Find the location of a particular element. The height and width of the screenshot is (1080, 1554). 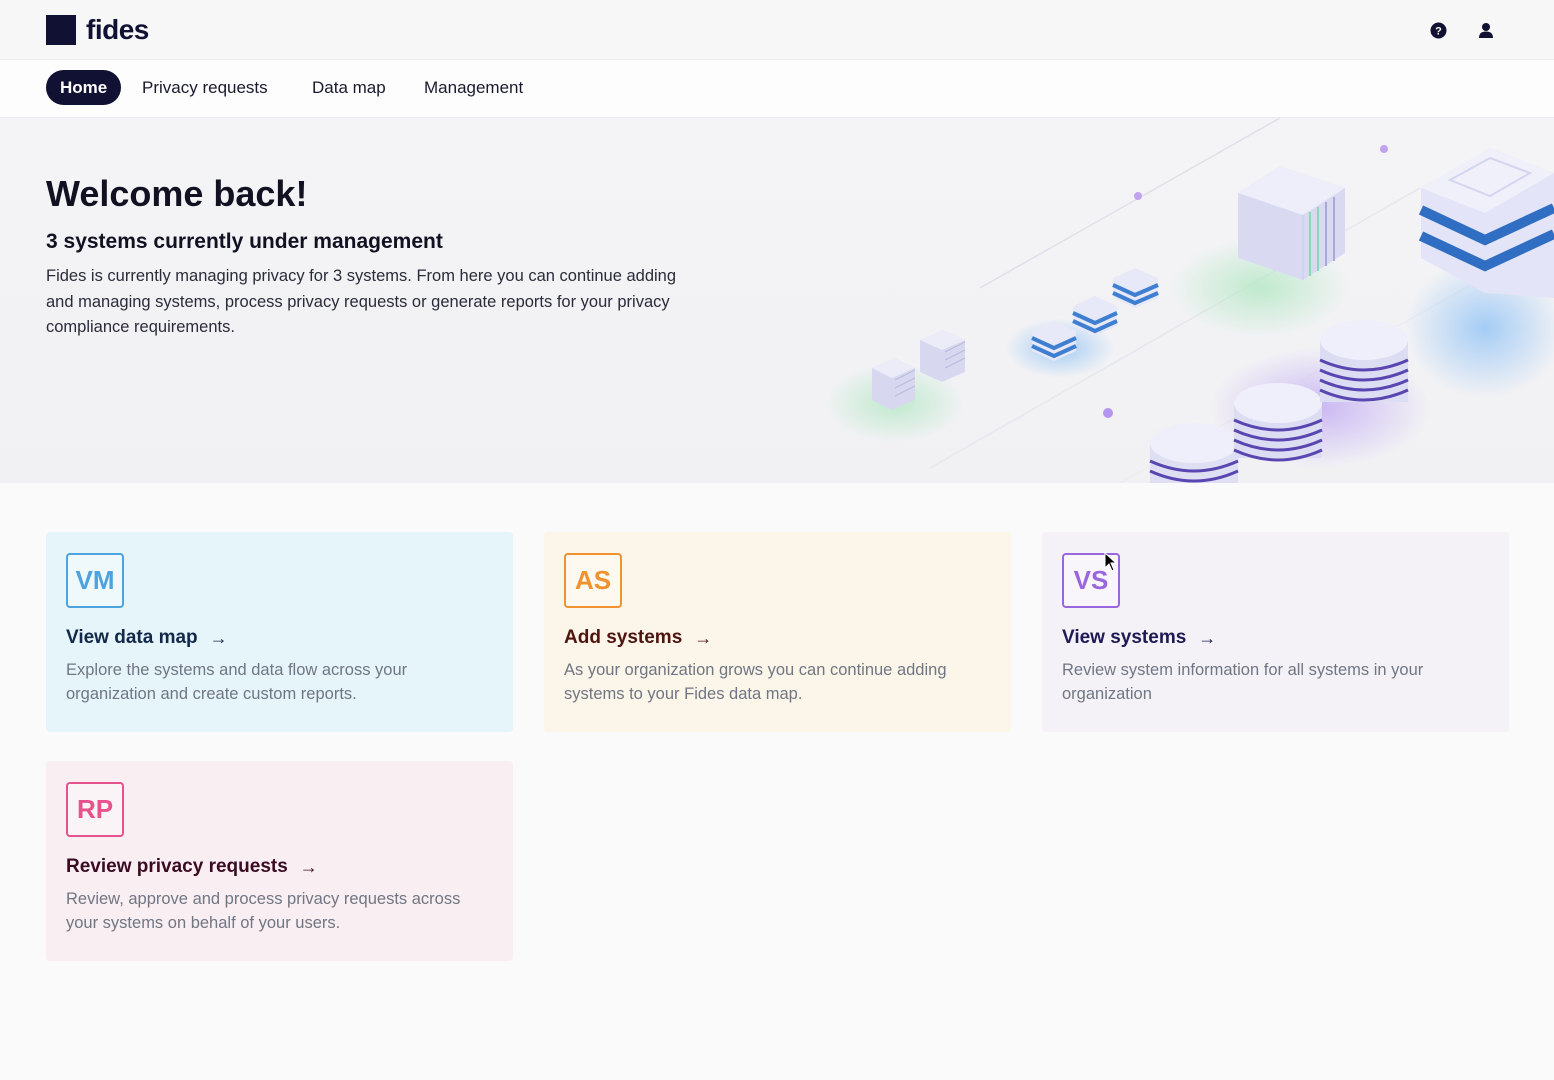

top-header: fides ? is located at coordinates (777, 30).